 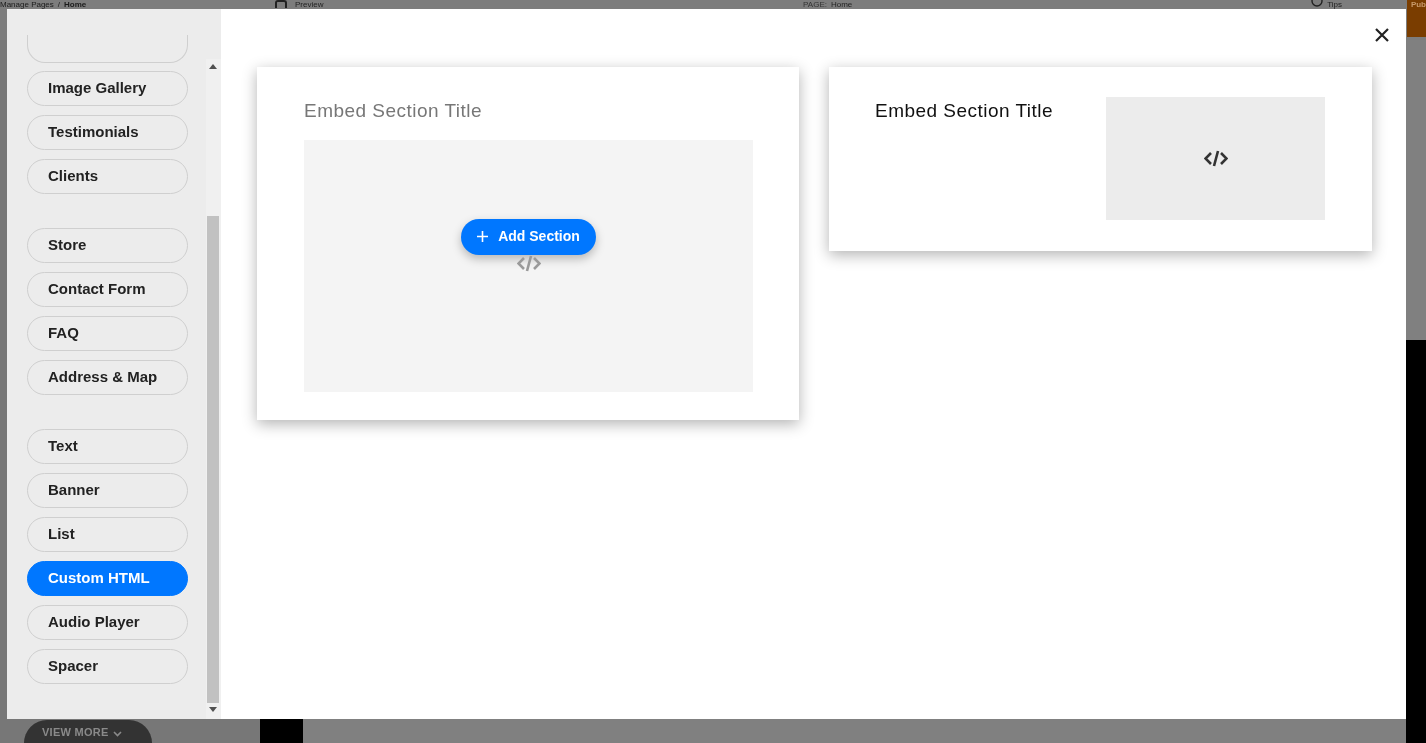 I want to click on tips-link: Tips, so click(x=1335, y=4).